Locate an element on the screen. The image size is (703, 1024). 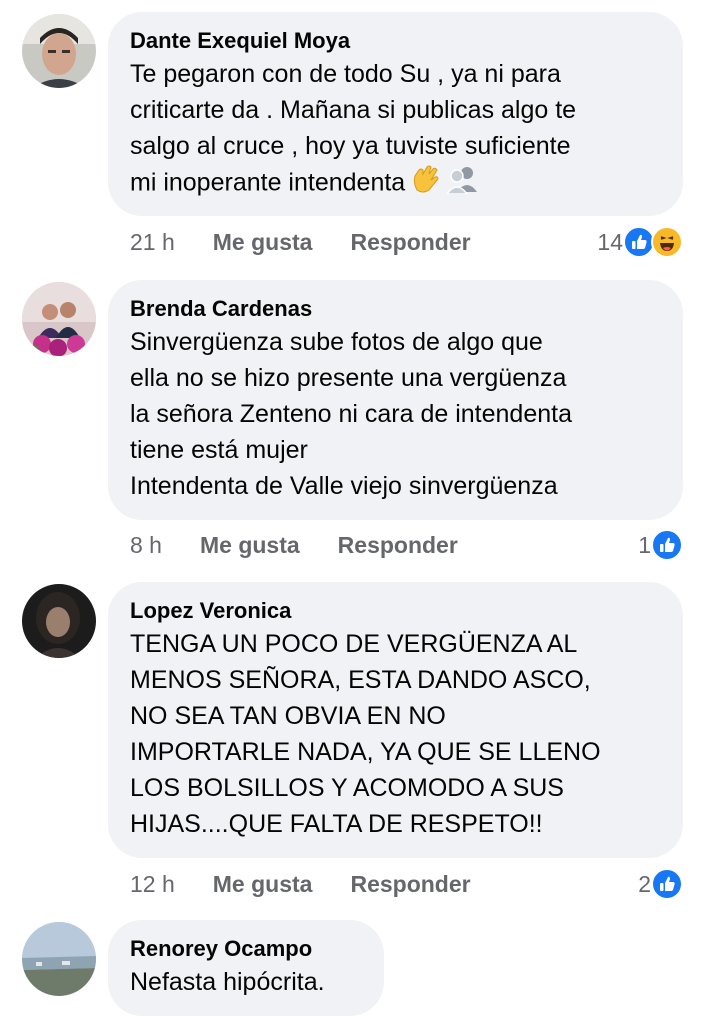
waving-hand-icon is located at coordinates (425, 184).